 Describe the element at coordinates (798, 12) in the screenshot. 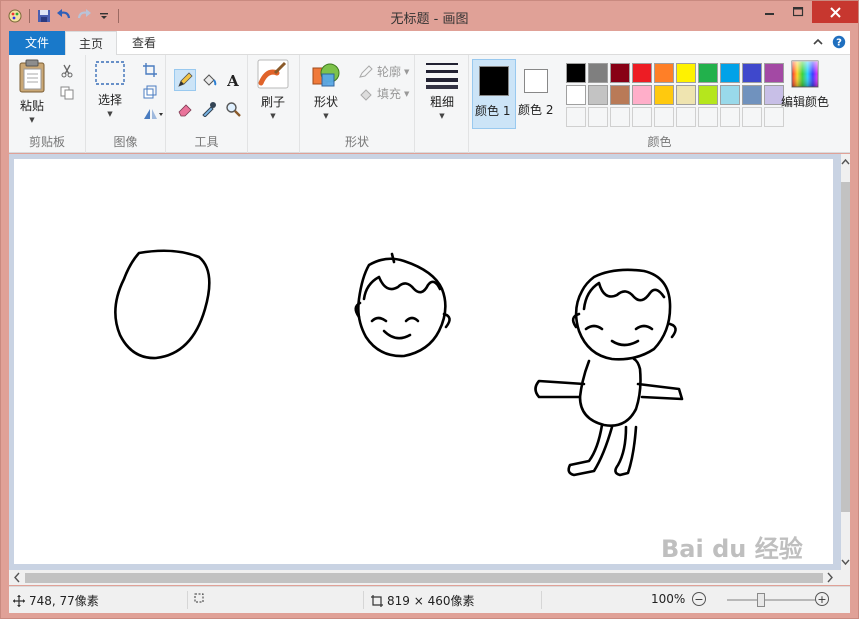

I see `maximize-button` at that location.